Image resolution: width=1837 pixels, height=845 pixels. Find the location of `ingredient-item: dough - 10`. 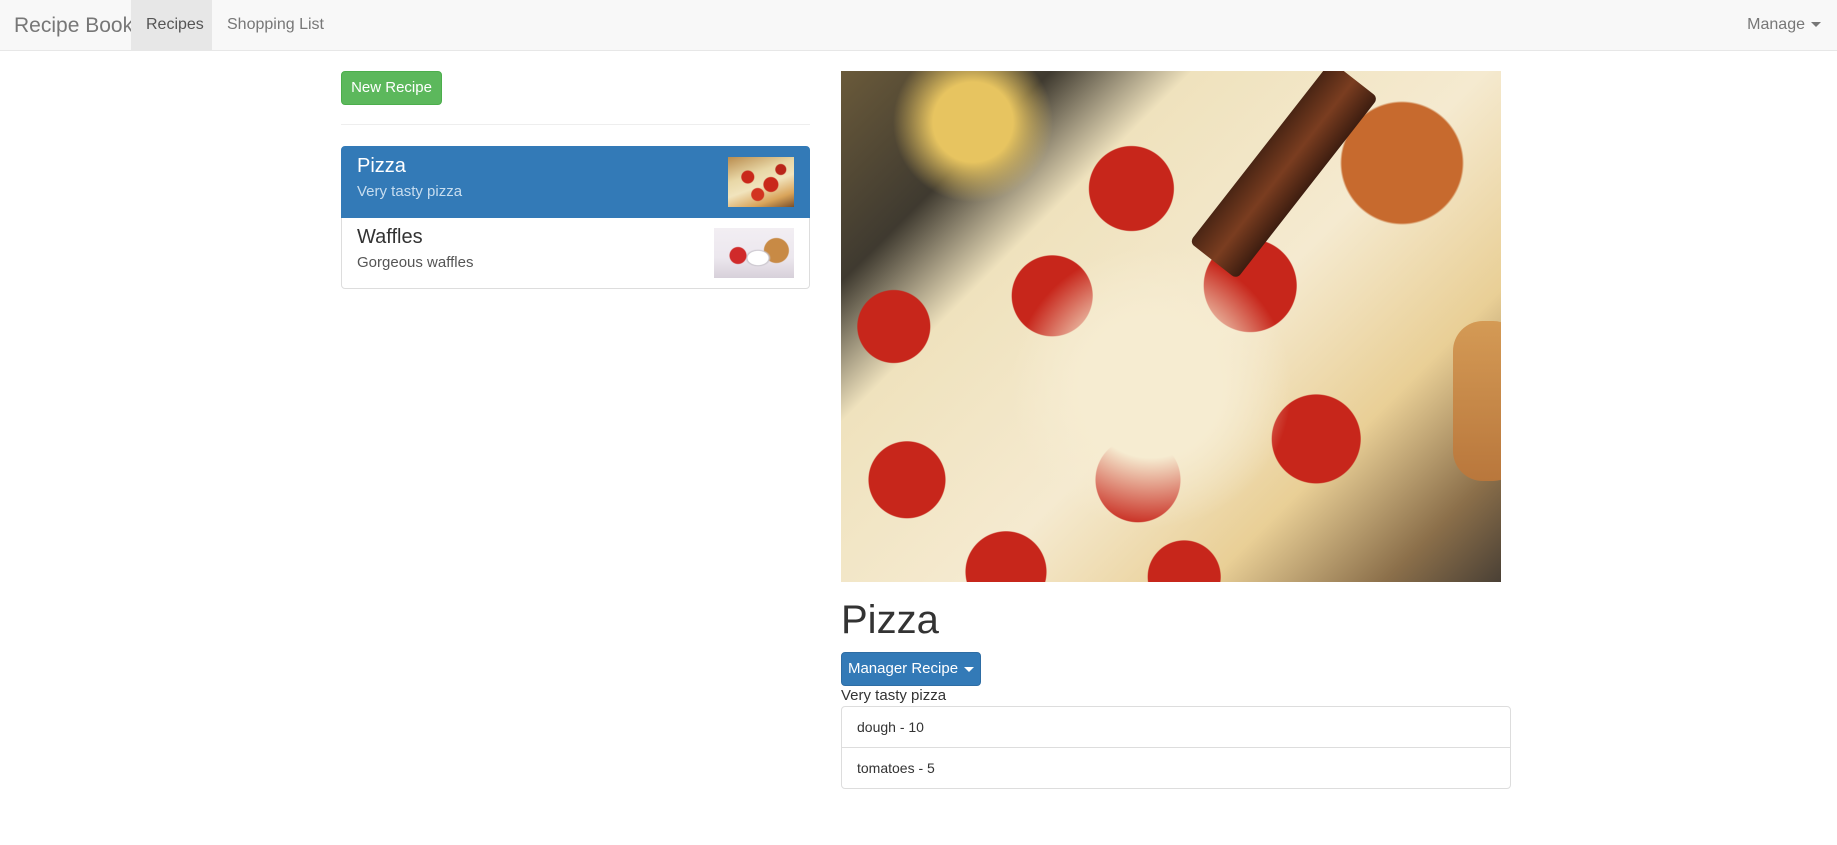

ingredient-item: dough - 10 is located at coordinates (1176, 727).